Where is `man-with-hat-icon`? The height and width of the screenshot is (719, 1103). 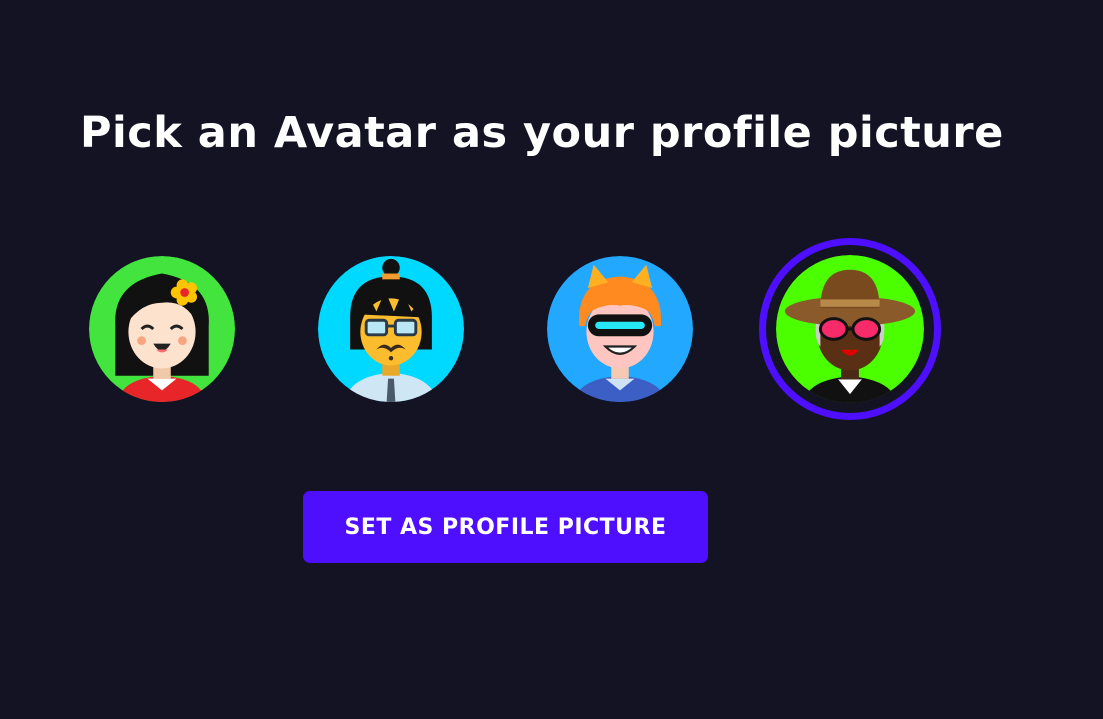 man-with-hat-icon is located at coordinates (850, 329).